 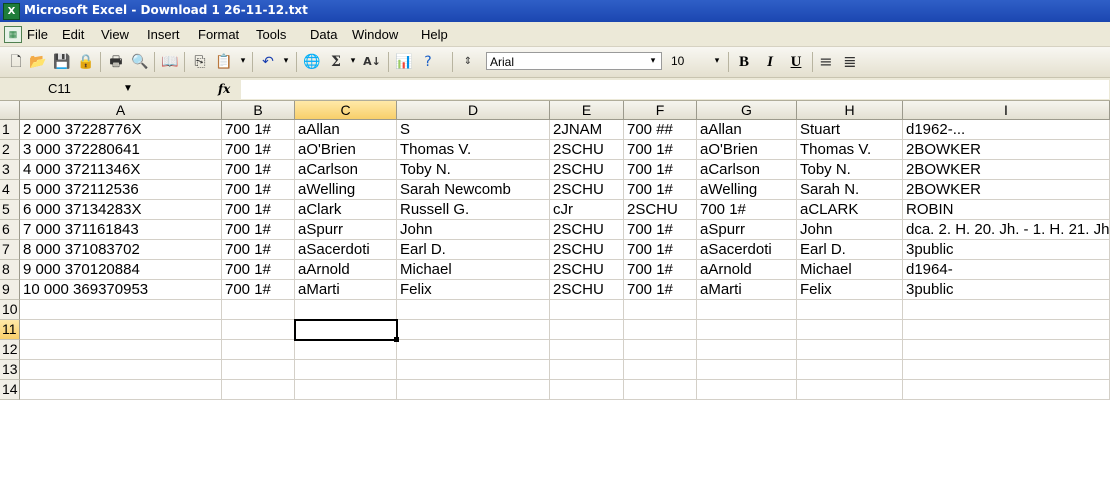 What do you see at coordinates (660, 250) in the screenshot?
I see `cell-f7: 700 1#` at bounding box center [660, 250].